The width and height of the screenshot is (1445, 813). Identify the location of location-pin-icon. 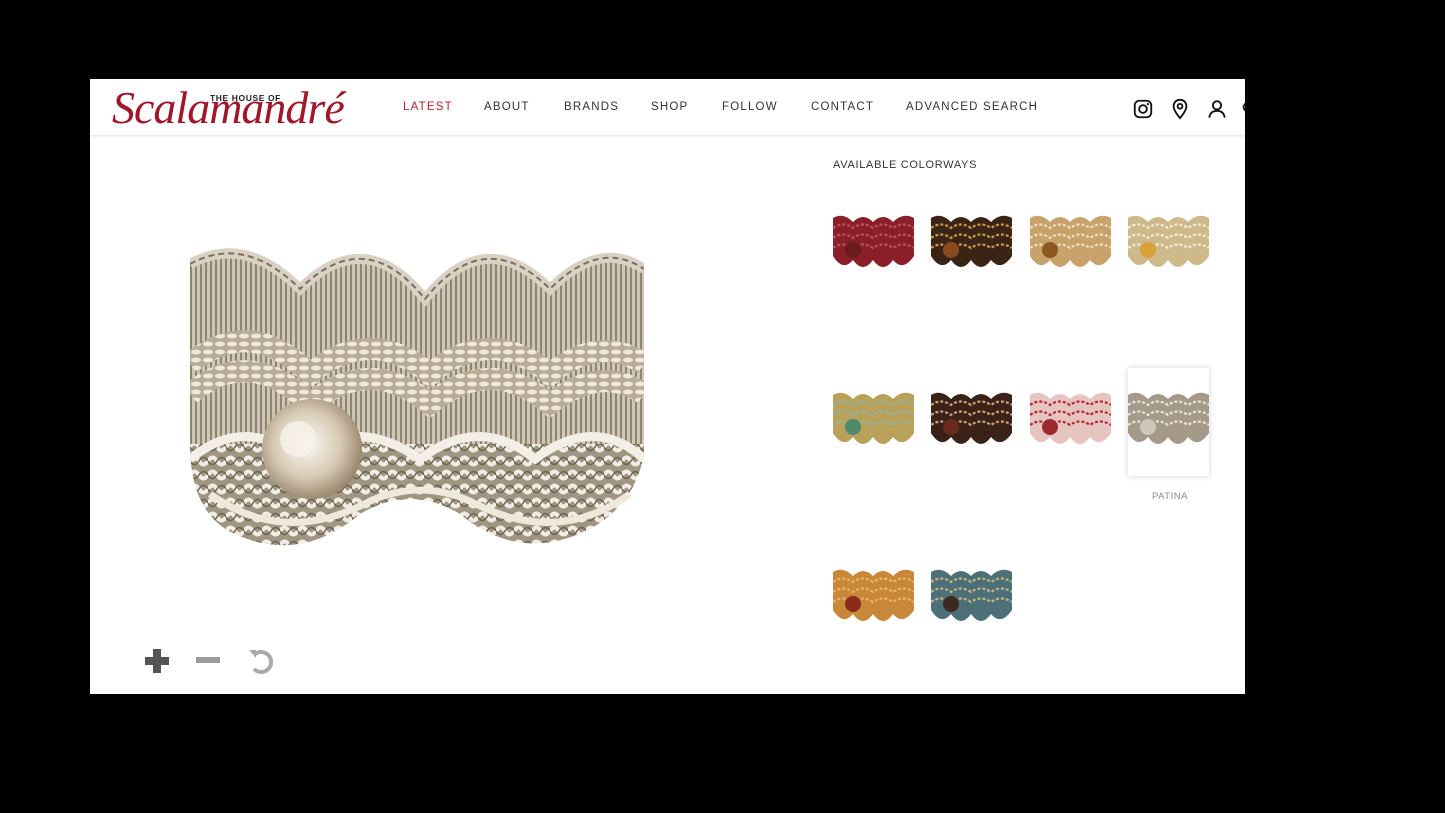
(1180, 109).